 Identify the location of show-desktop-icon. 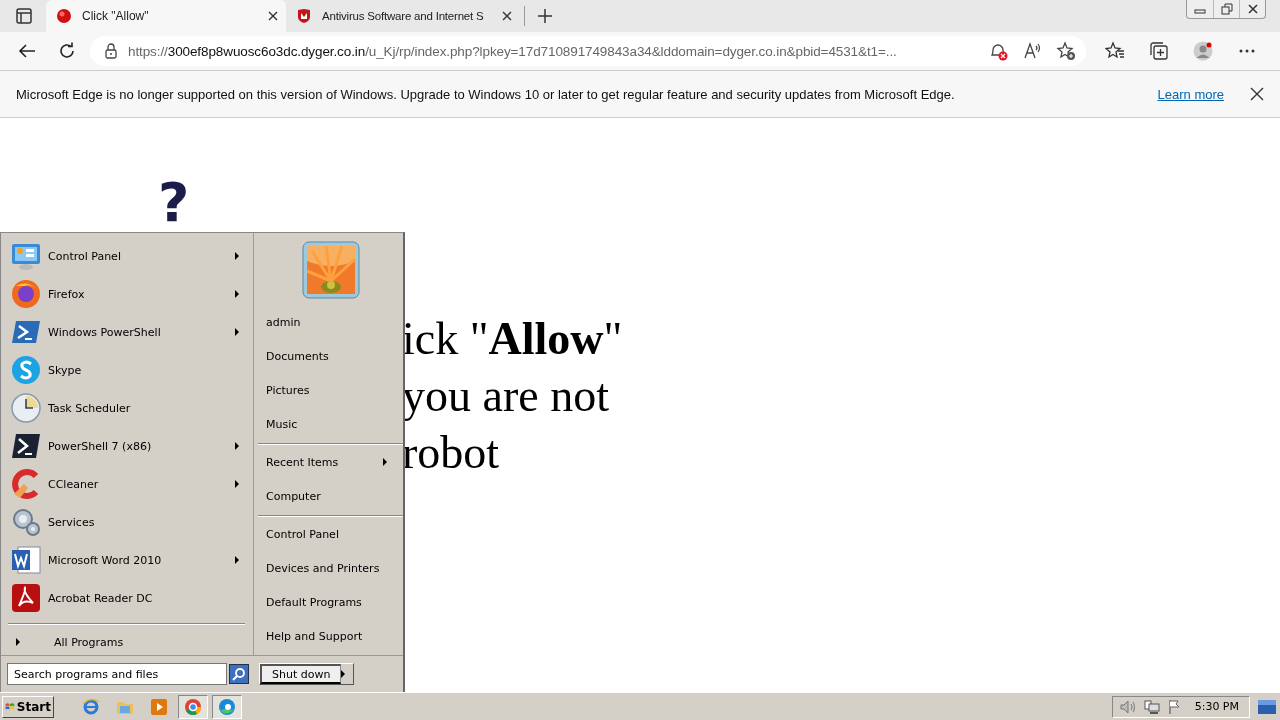
(1267, 706).